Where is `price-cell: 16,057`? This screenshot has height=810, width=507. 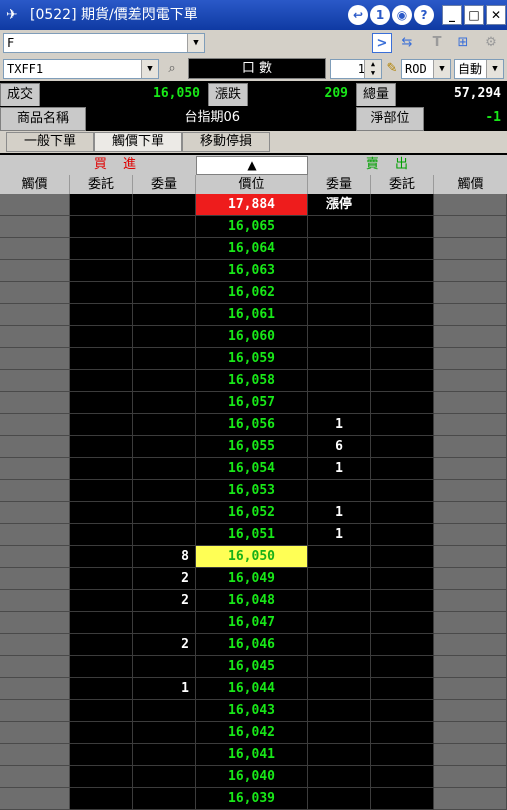
price-cell: 16,057 is located at coordinates (252, 403).